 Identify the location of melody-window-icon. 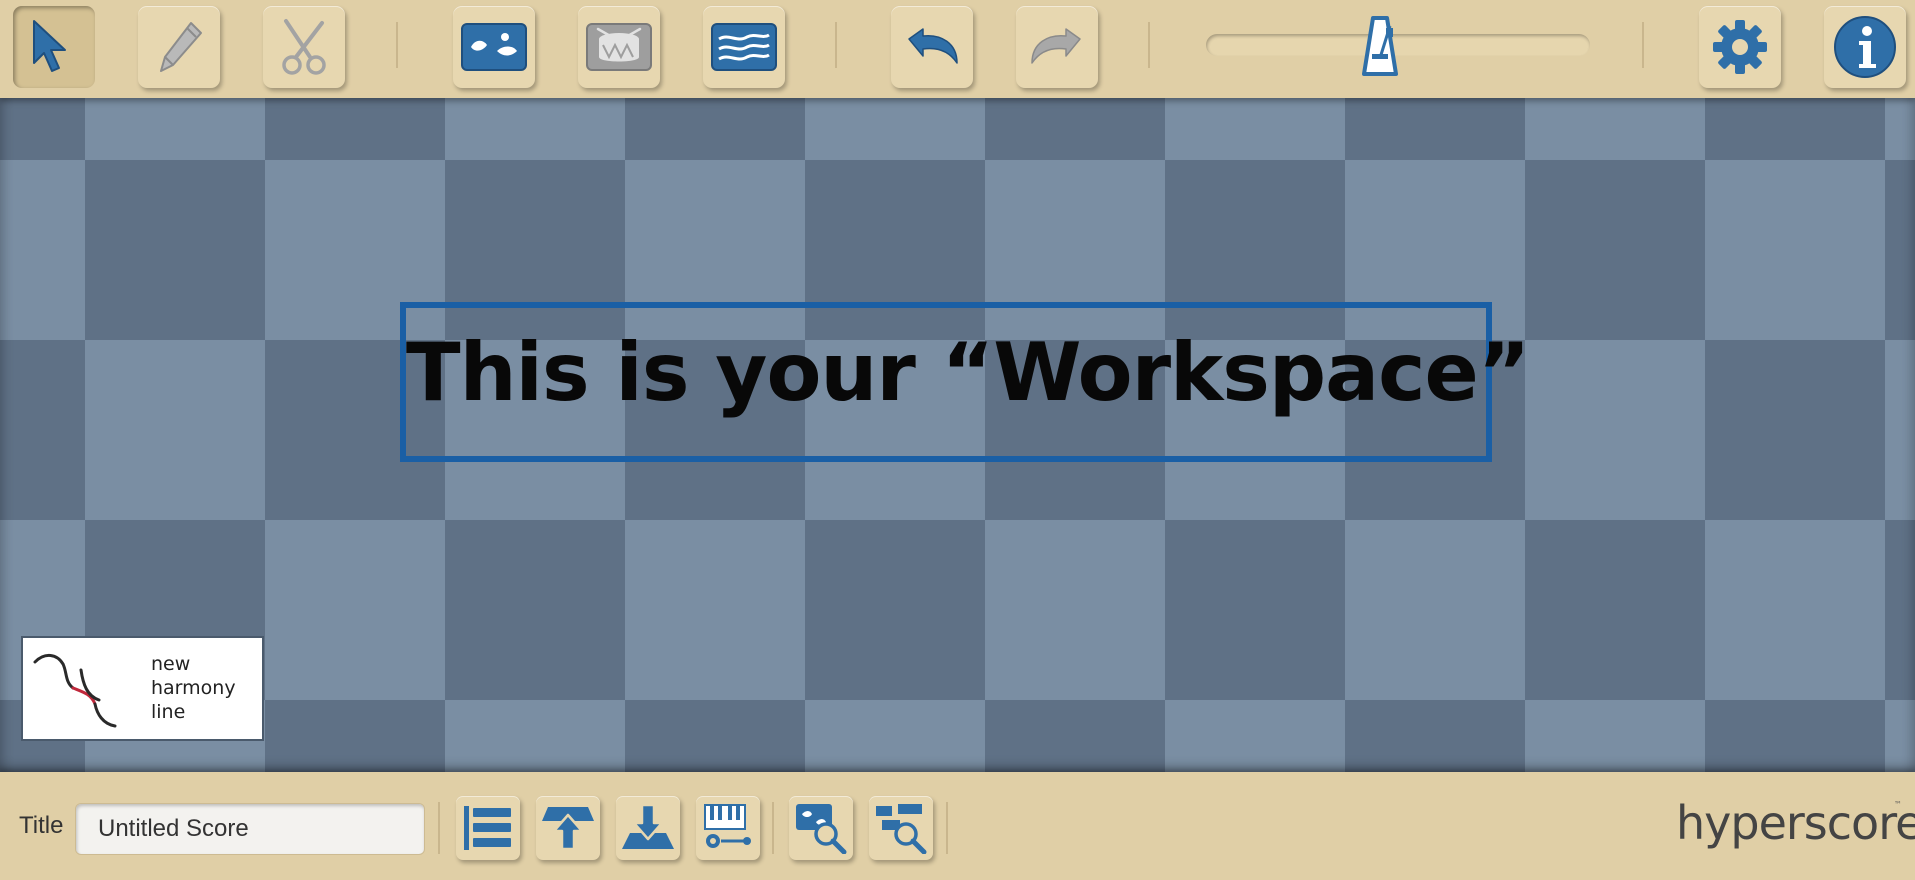
(494, 47).